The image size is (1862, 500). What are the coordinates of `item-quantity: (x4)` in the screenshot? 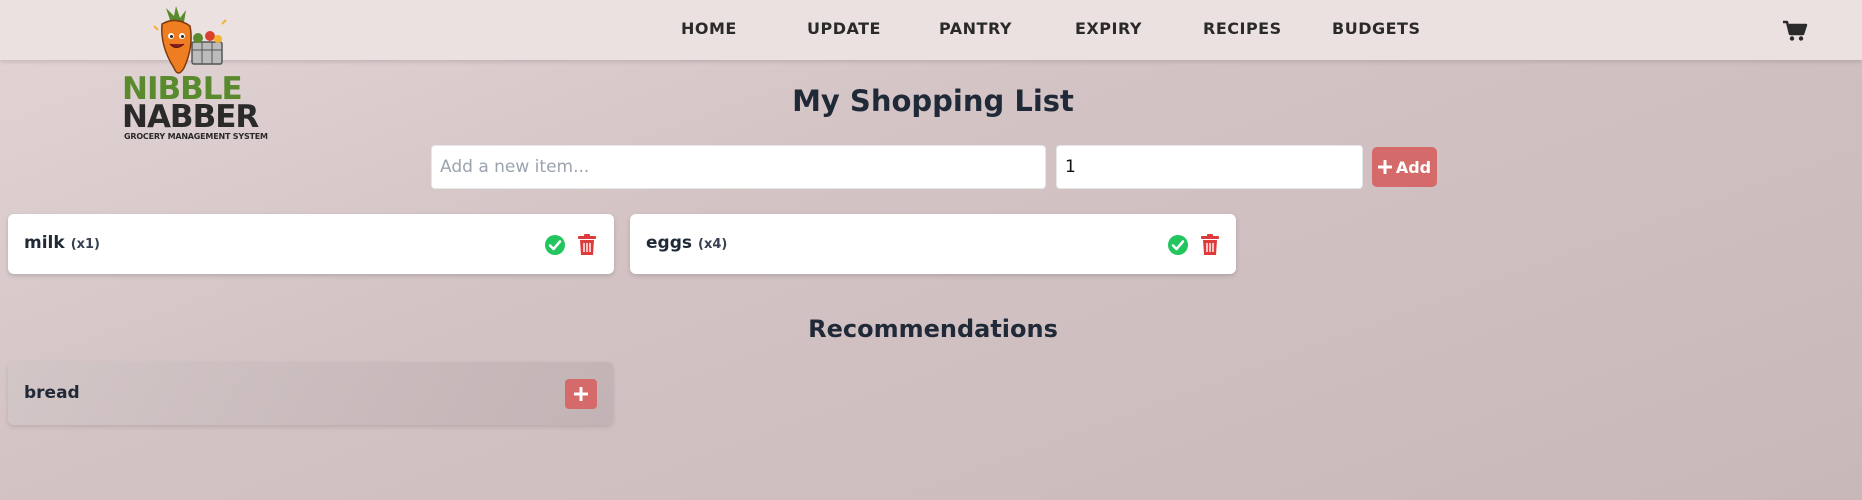 It's located at (713, 244).